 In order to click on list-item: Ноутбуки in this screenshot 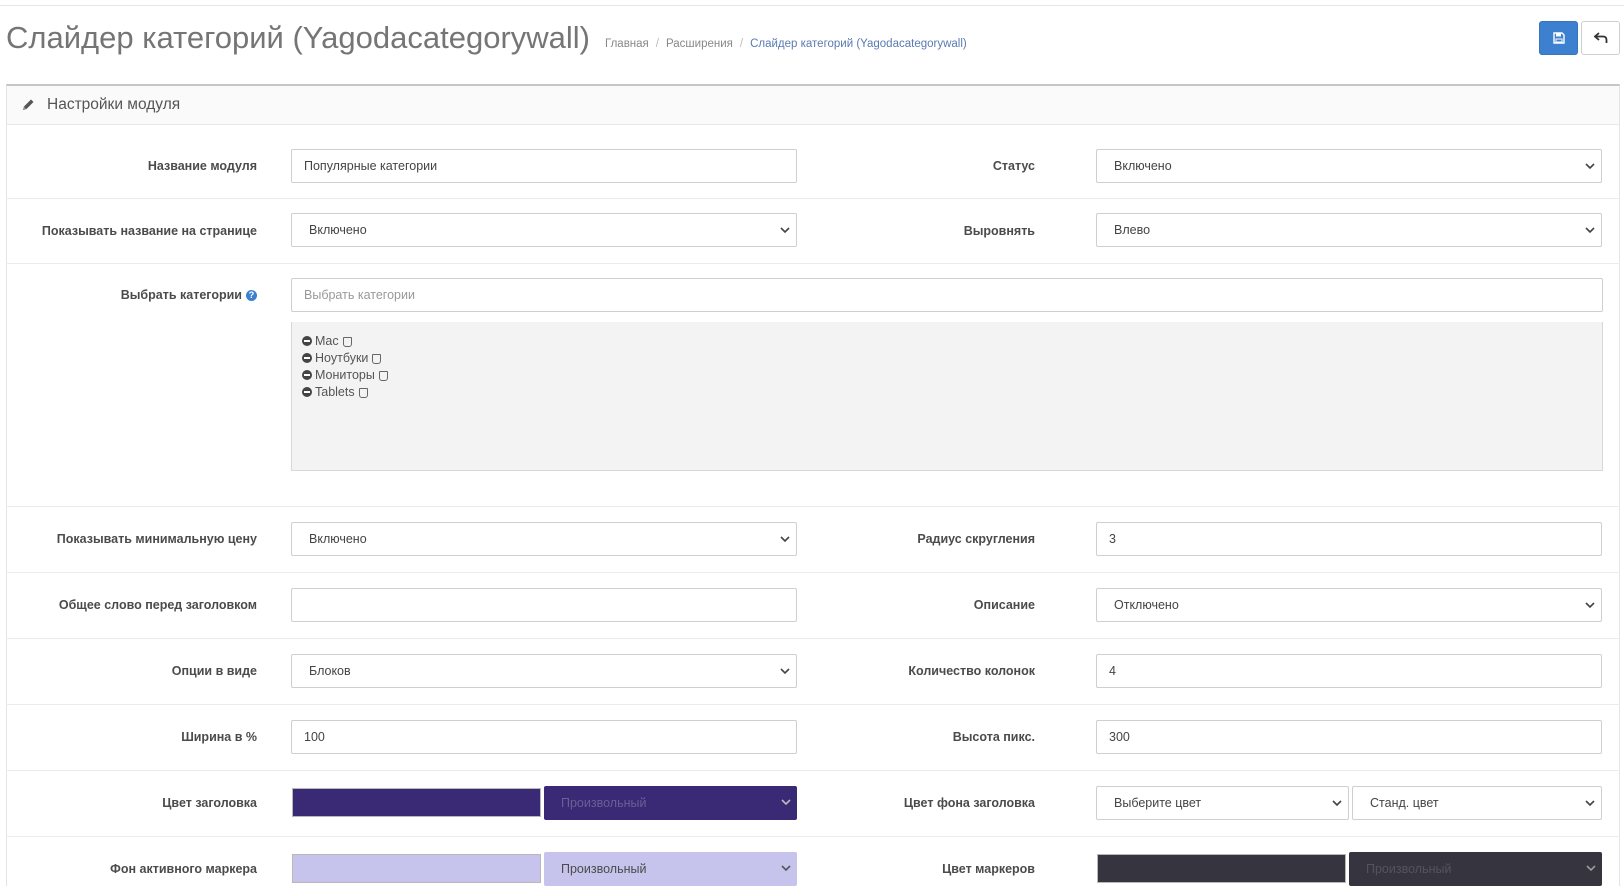, I will do `click(947, 357)`.